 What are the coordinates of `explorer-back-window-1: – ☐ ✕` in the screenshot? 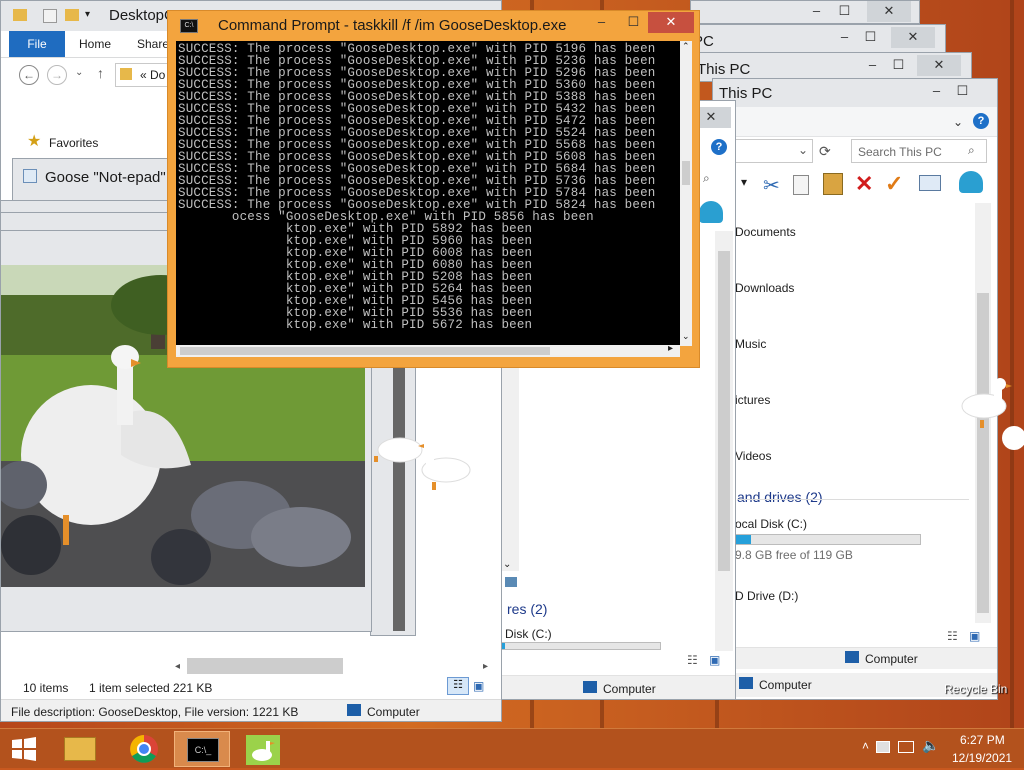 It's located at (805, 12).